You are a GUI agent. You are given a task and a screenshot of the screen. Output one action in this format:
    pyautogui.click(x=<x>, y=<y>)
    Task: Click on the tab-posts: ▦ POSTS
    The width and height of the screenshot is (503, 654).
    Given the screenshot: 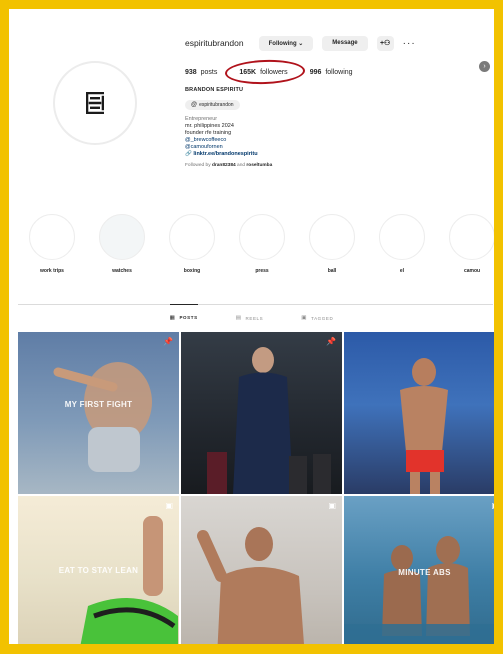 What is the action you would take?
    pyautogui.click(x=183, y=317)
    